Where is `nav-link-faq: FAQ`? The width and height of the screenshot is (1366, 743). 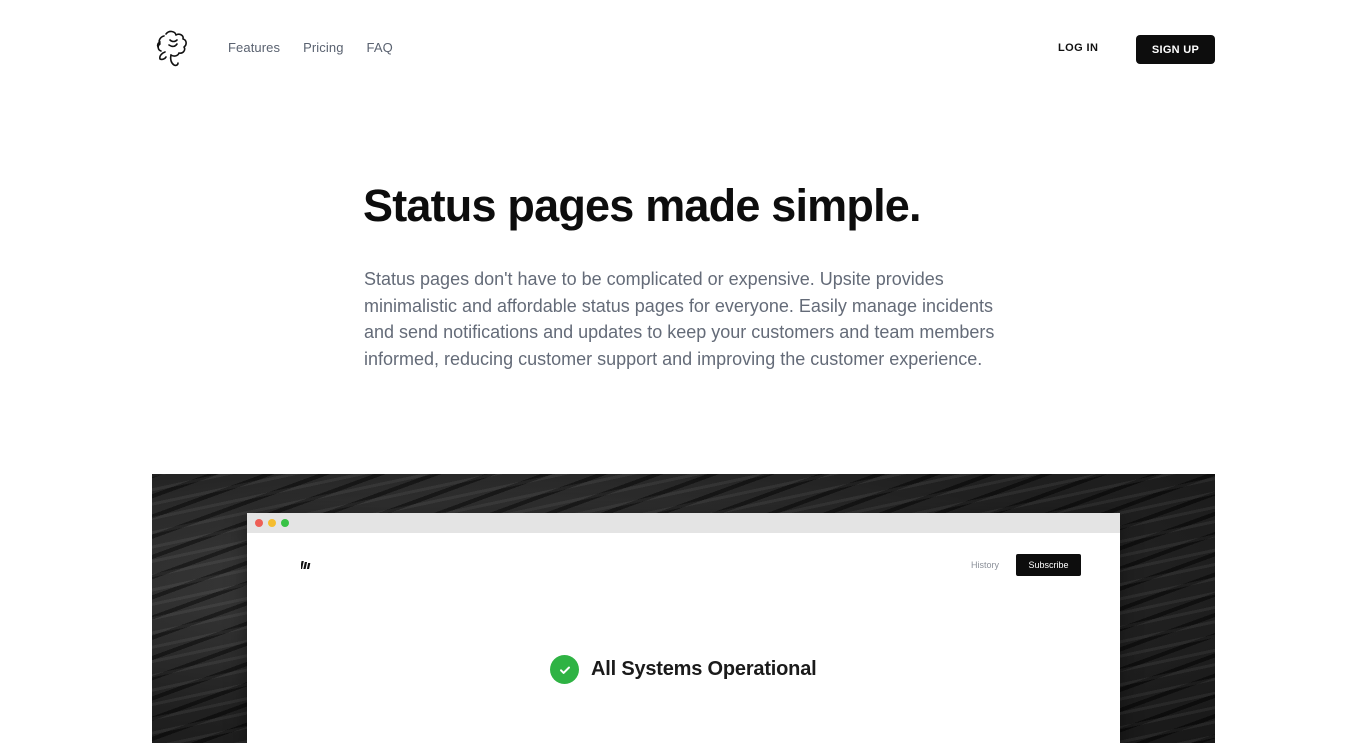
nav-link-faq: FAQ is located at coordinates (380, 47).